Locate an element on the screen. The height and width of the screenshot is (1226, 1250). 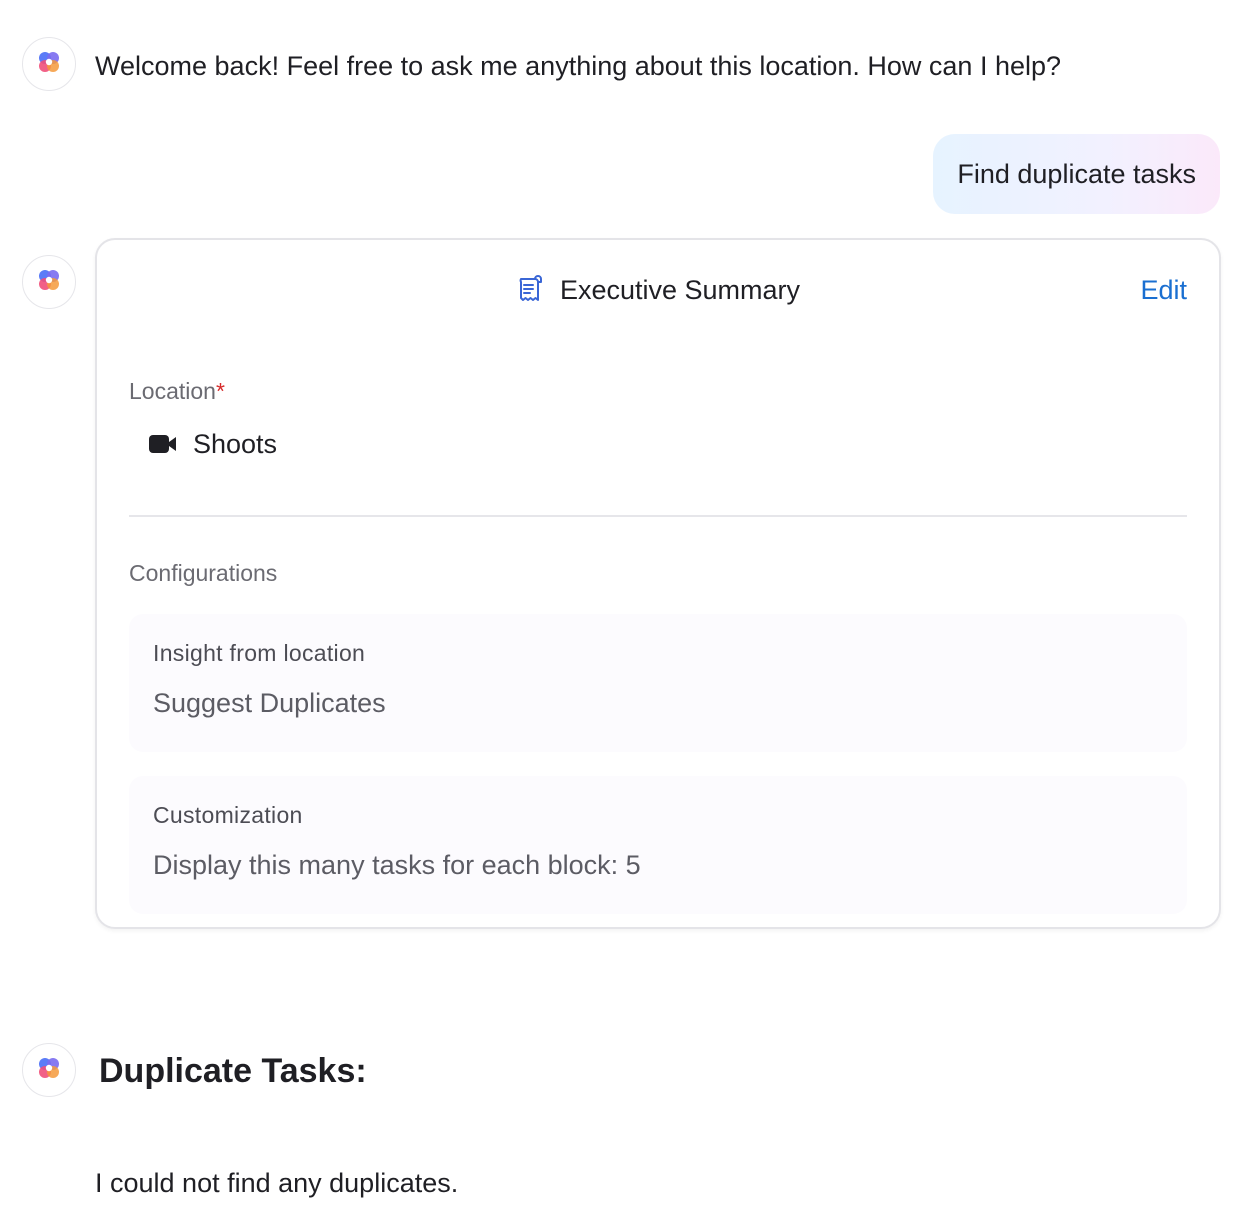
configurations-label: Configurations is located at coordinates (203, 573).